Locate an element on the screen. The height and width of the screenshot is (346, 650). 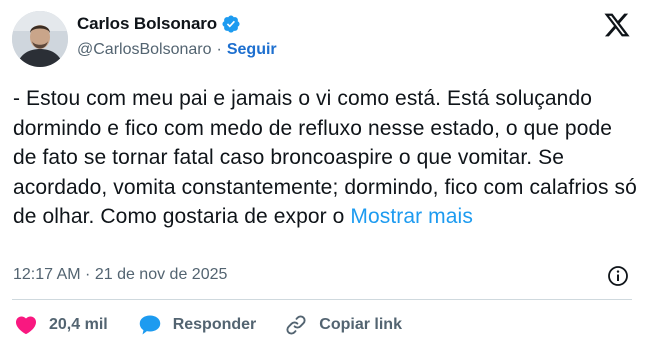
post-timestamp: 12:17 AM · 21 de nov de 2025 is located at coordinates (120, 275).